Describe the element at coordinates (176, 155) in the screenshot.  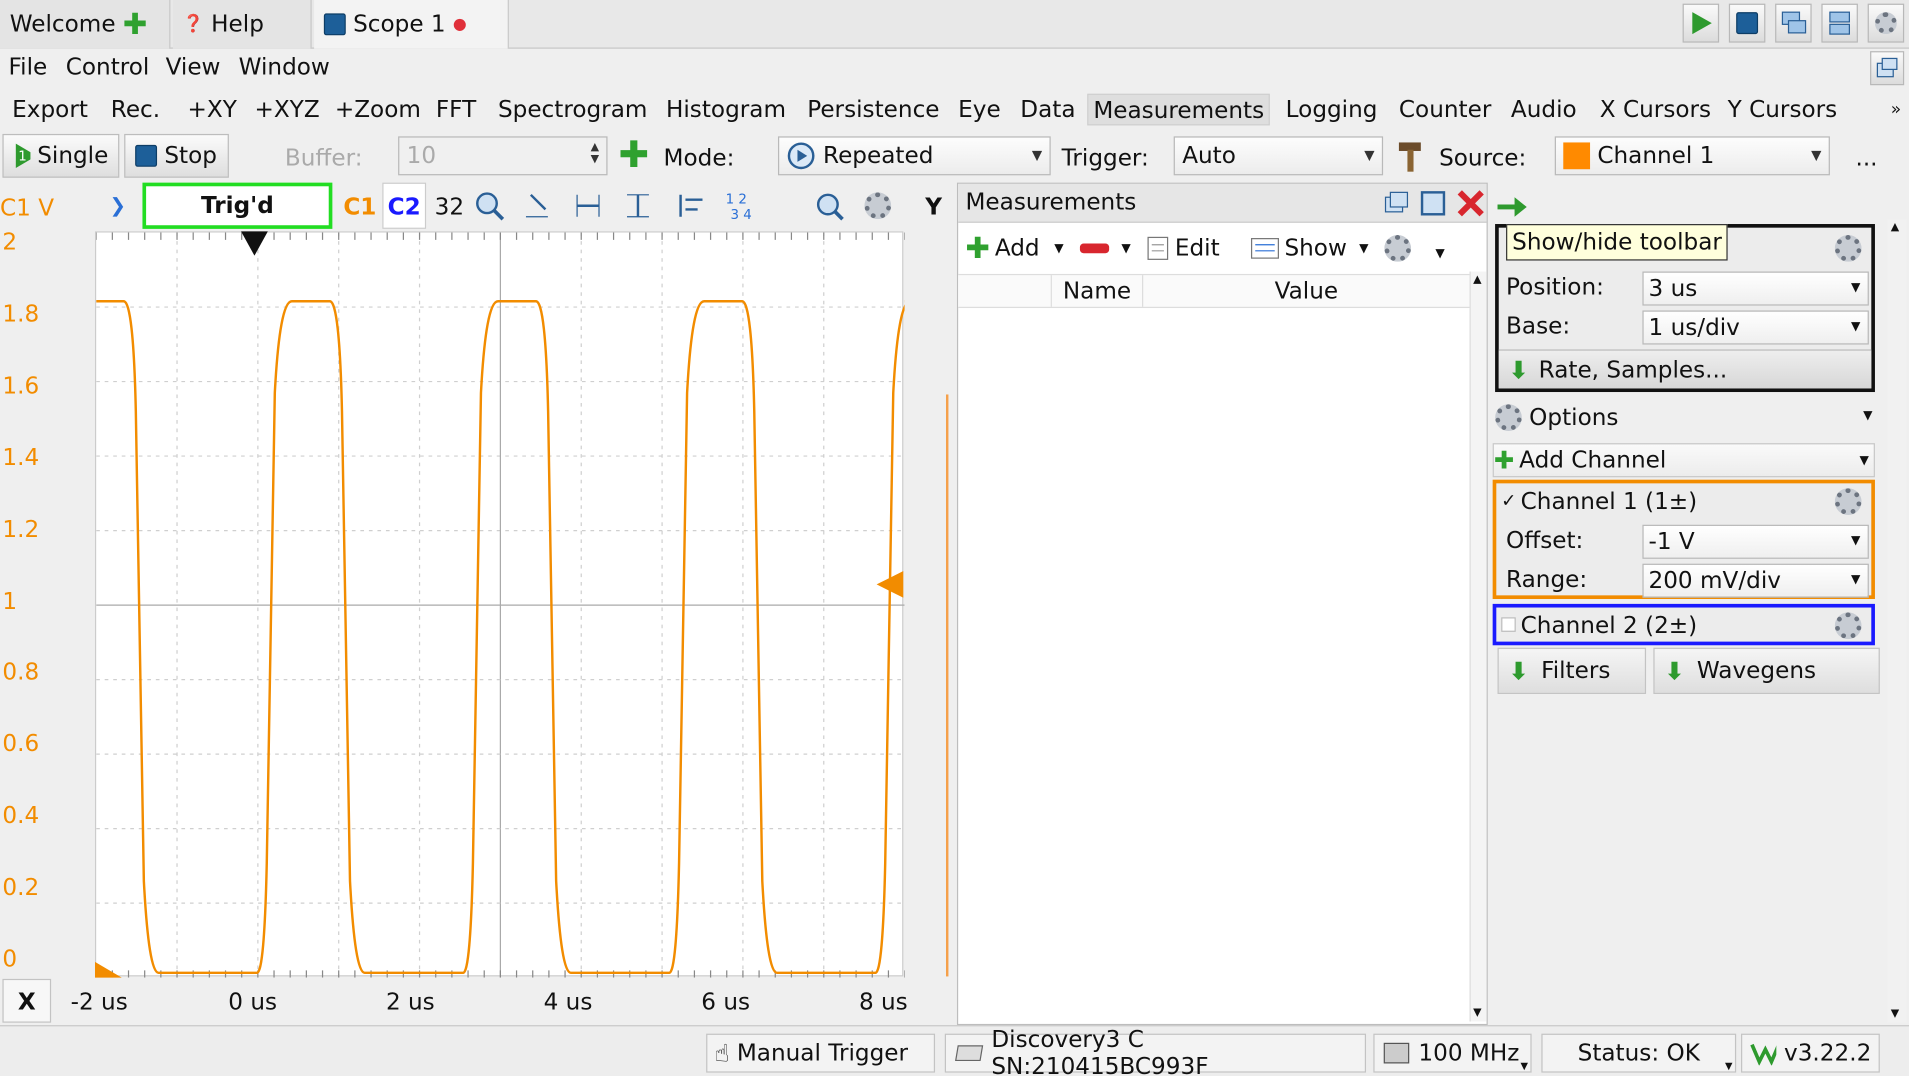
I see `stop-button: Stop` at that location.